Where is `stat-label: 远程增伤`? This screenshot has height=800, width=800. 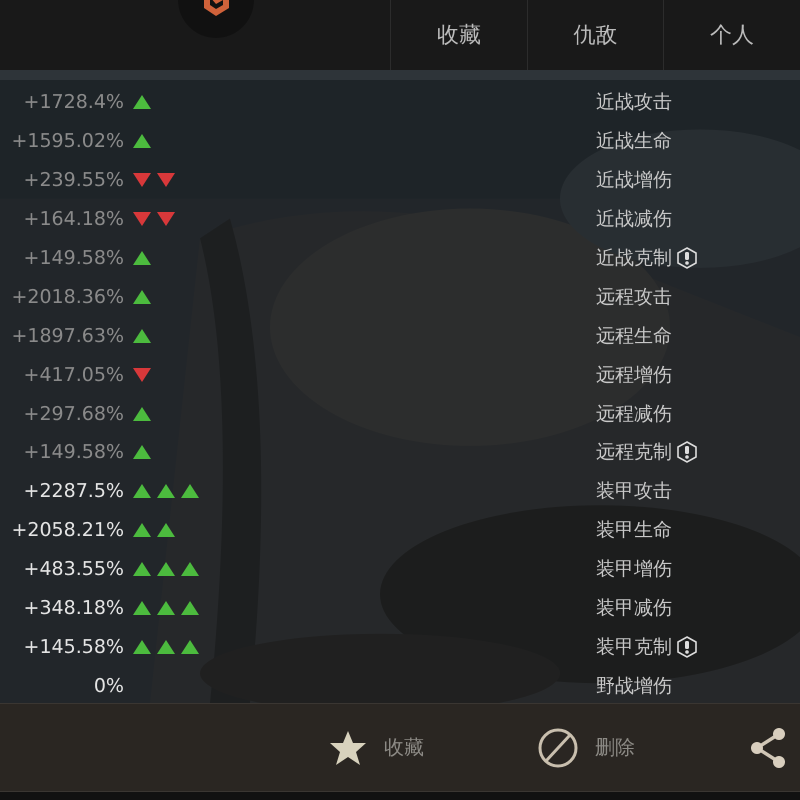
stat-label: 远程增伤 is located at coordinates (633, 375).